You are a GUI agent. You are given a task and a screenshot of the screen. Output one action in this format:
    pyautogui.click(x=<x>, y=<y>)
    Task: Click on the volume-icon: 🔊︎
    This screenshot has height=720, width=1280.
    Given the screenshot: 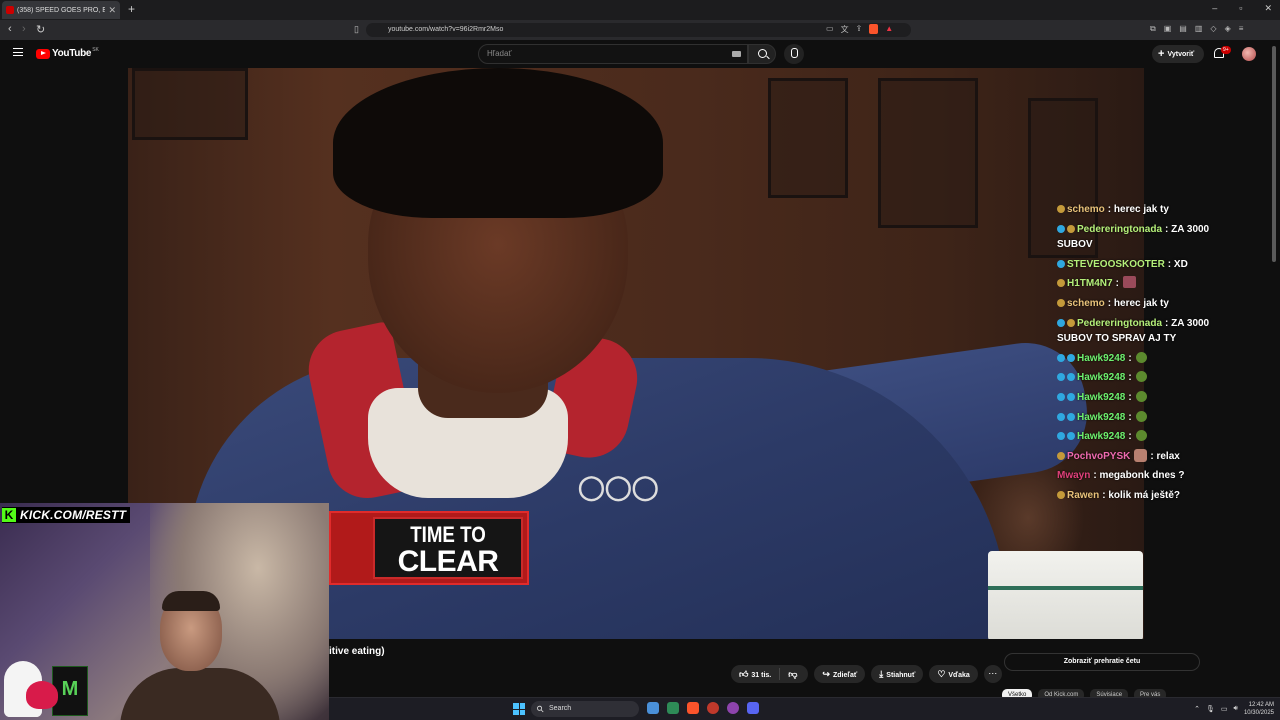 What is the action you would take?
    pyautogui.click(x=1236, y=709)
    